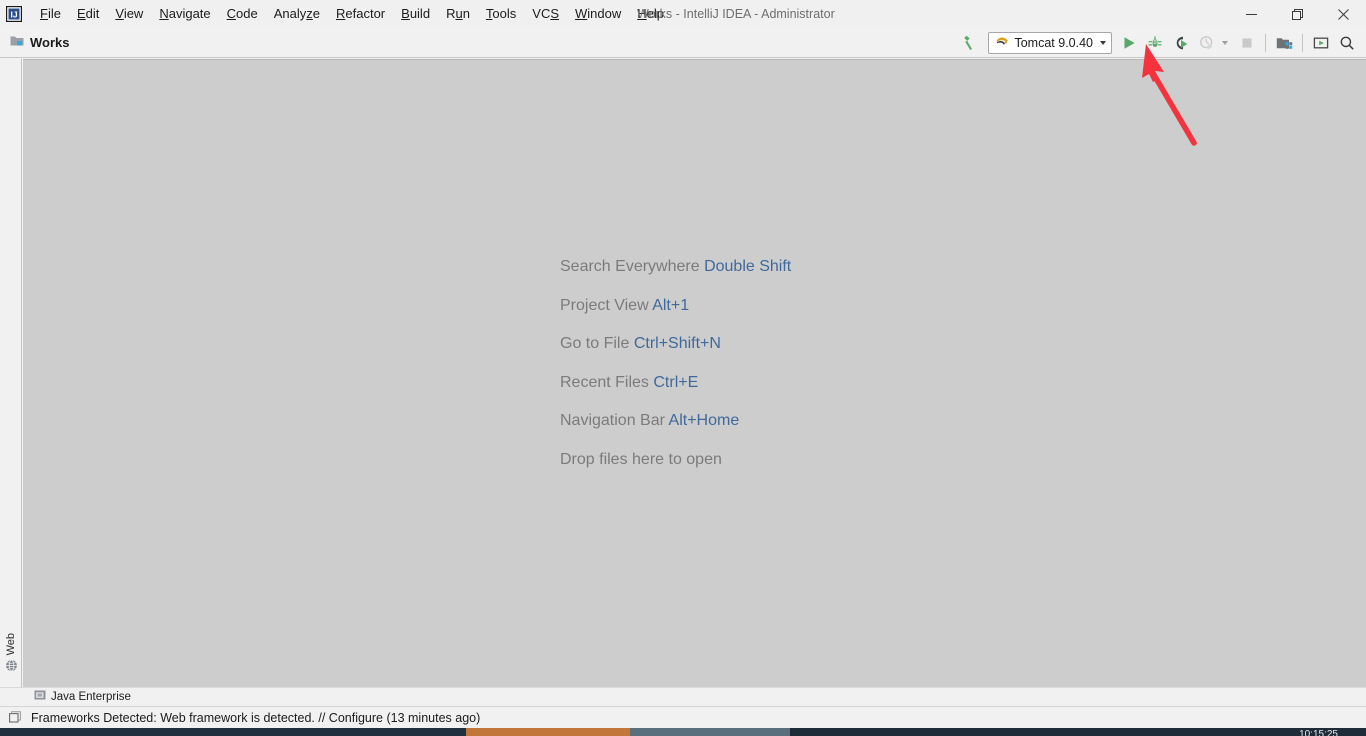 The image size is (1366, 736). Describe the element at coordinates (50, 42) in the screenshot. I see `project-name-label: Works` at that location.